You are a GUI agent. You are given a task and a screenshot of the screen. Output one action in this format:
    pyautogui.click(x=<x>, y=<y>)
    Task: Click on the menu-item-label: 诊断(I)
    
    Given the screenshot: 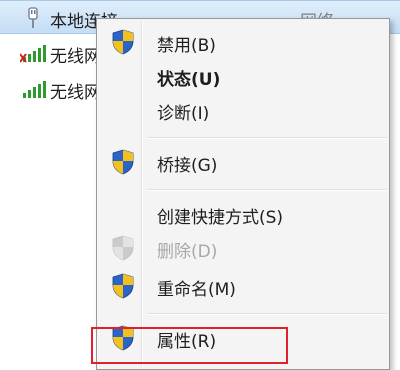 What is the action you would take?
    pyautogui.click(x=183, y=114)
    